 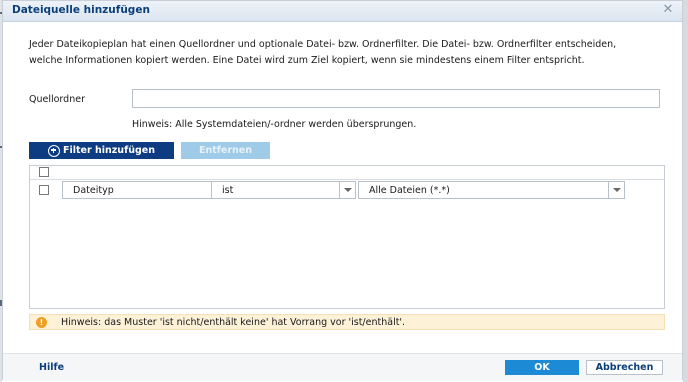 What do you see at coordinates (396, 98) in the screenshot?
I see `source-folder-input` at bounding box center [396, 98].